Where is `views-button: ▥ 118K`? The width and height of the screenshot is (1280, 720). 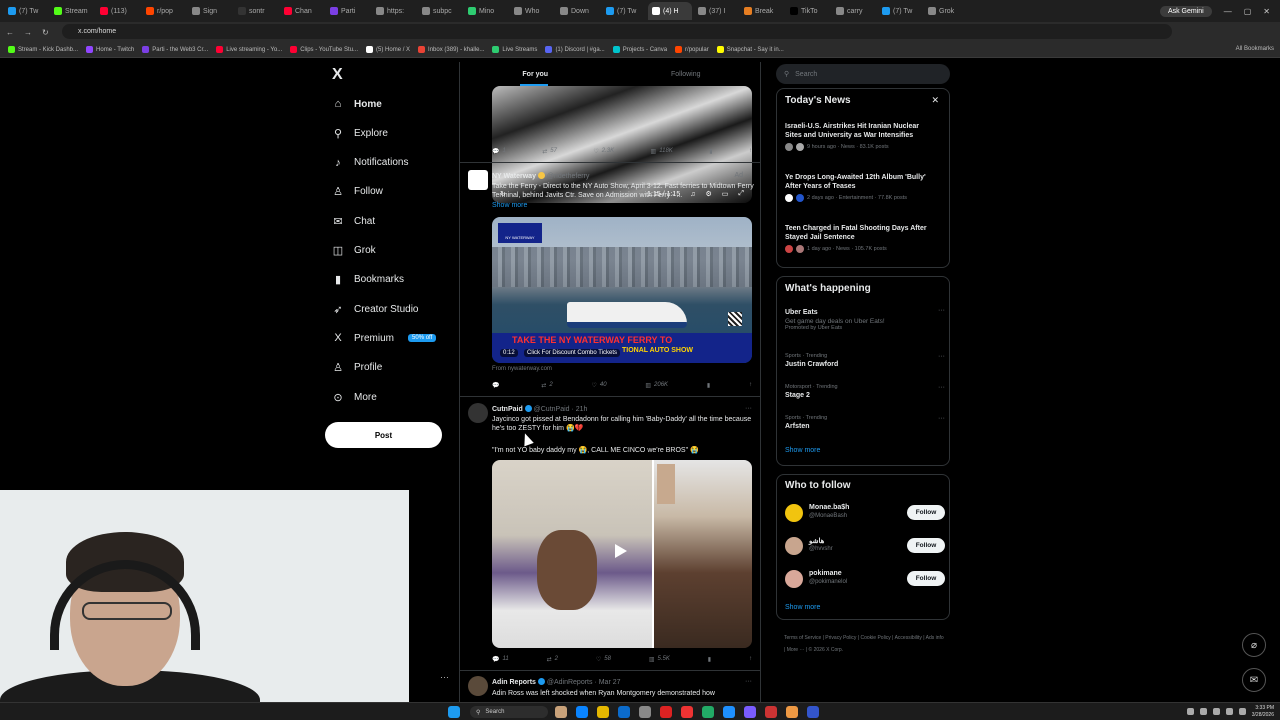
views-button: ▥ 118K is located at coordinates (662, 151).